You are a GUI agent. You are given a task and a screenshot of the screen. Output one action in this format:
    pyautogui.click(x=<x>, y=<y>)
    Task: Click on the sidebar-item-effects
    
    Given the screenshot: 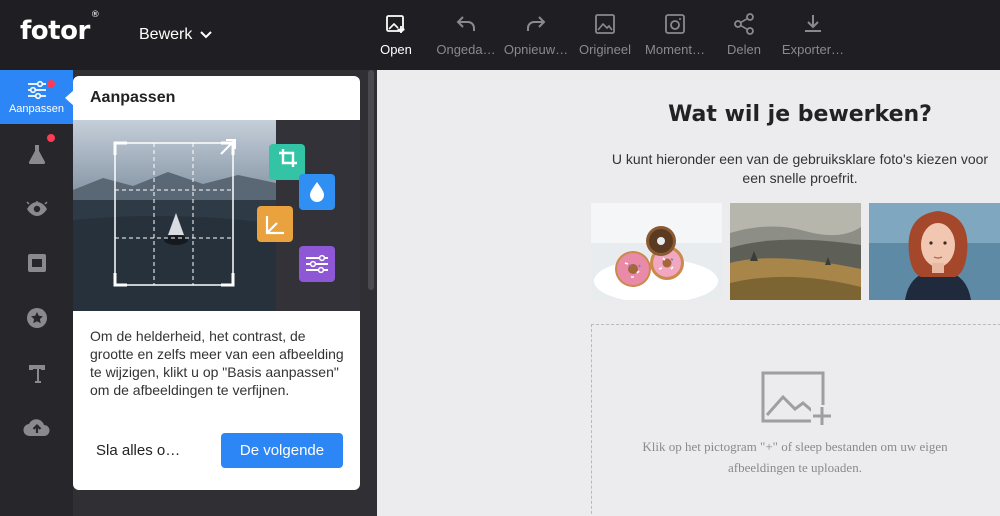 What is the action you would take?
    pyautogui.click(x=36, y=154)
    